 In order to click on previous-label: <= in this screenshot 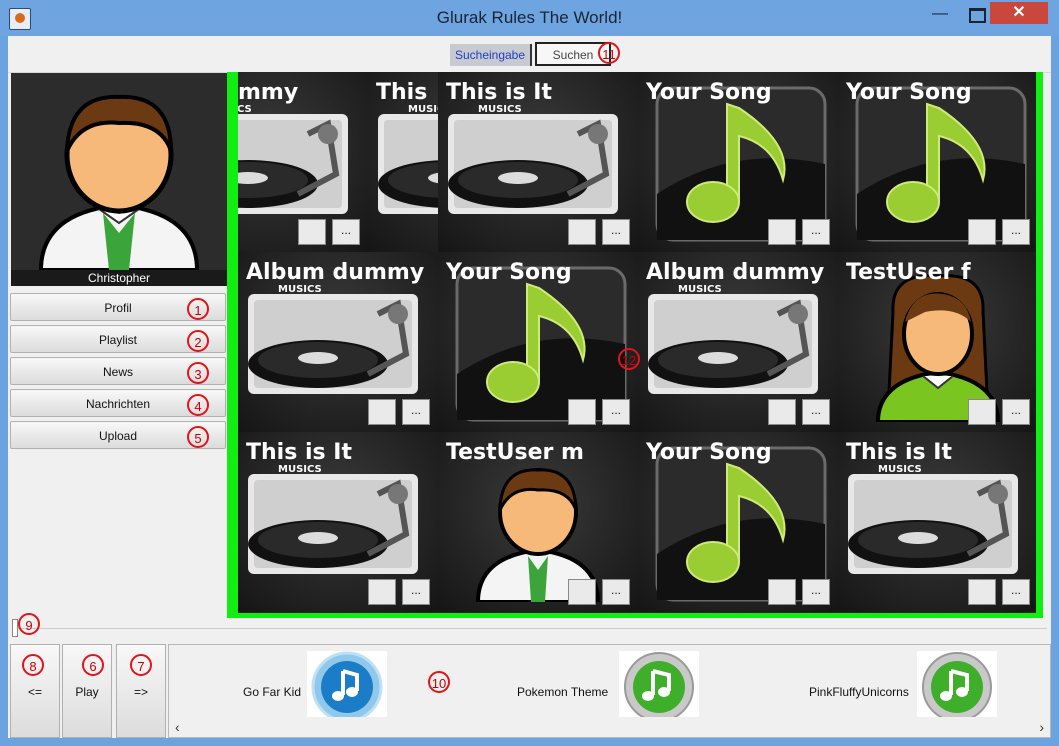, I will do `click(34, 692)`.